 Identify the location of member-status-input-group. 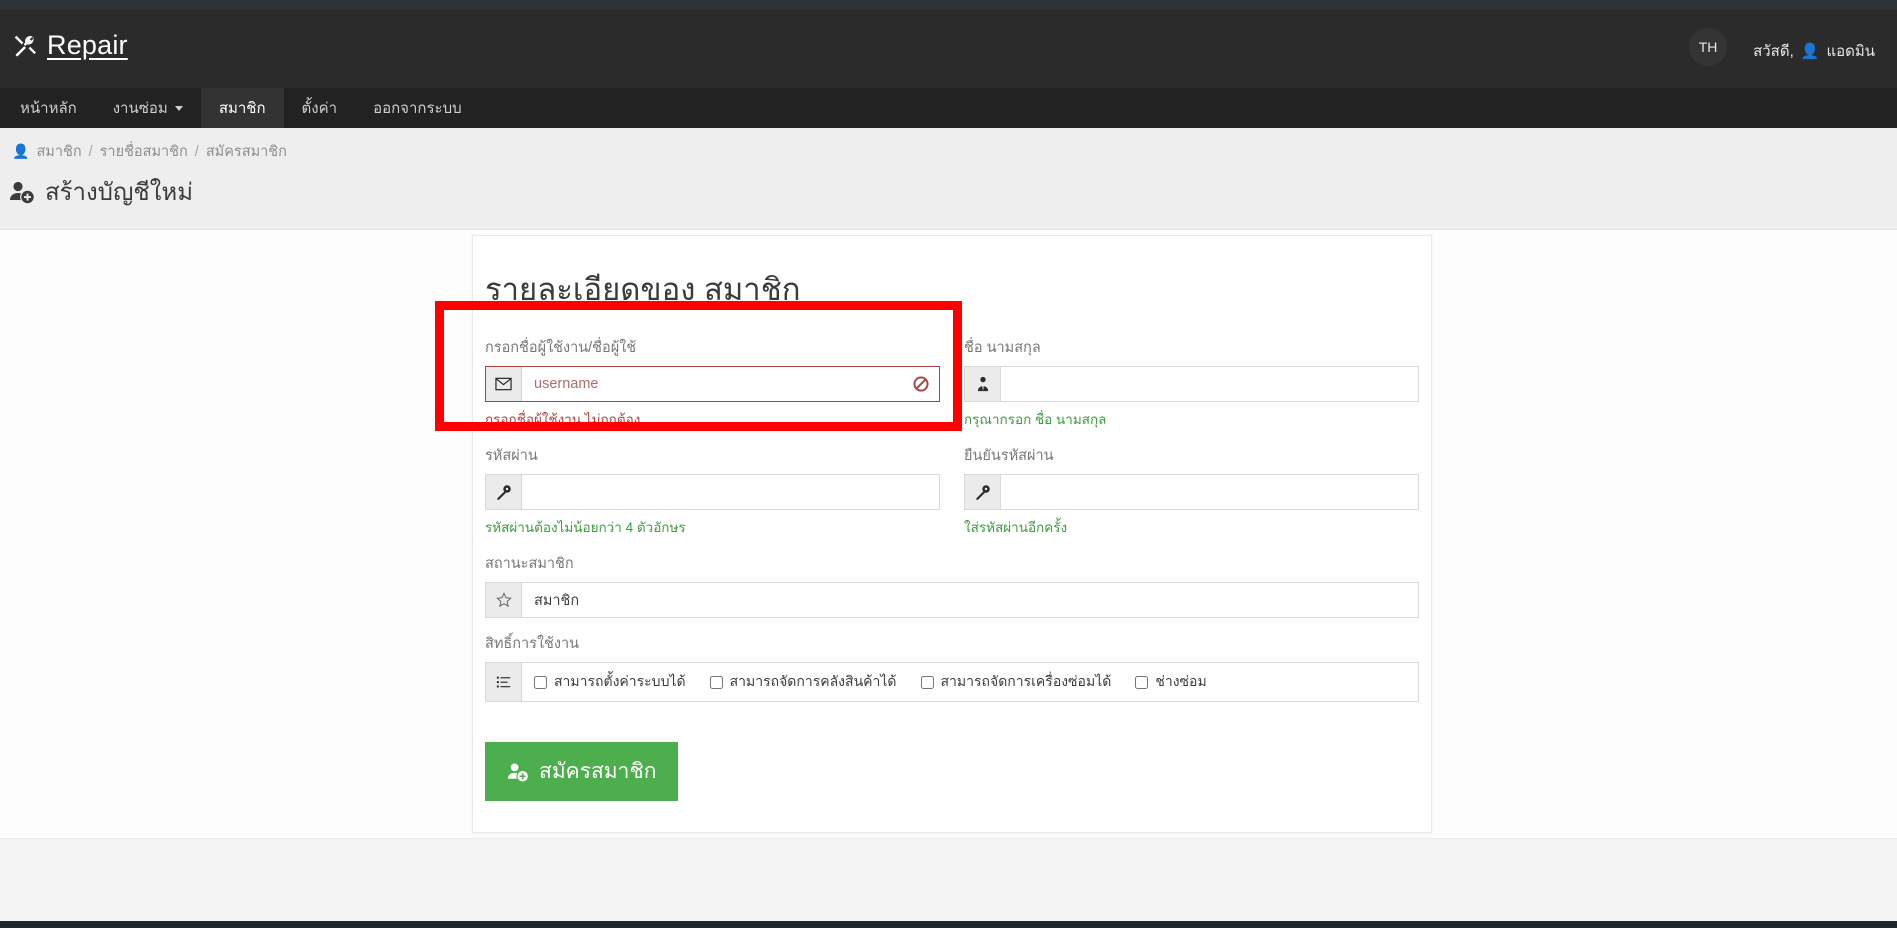
(952, 600).